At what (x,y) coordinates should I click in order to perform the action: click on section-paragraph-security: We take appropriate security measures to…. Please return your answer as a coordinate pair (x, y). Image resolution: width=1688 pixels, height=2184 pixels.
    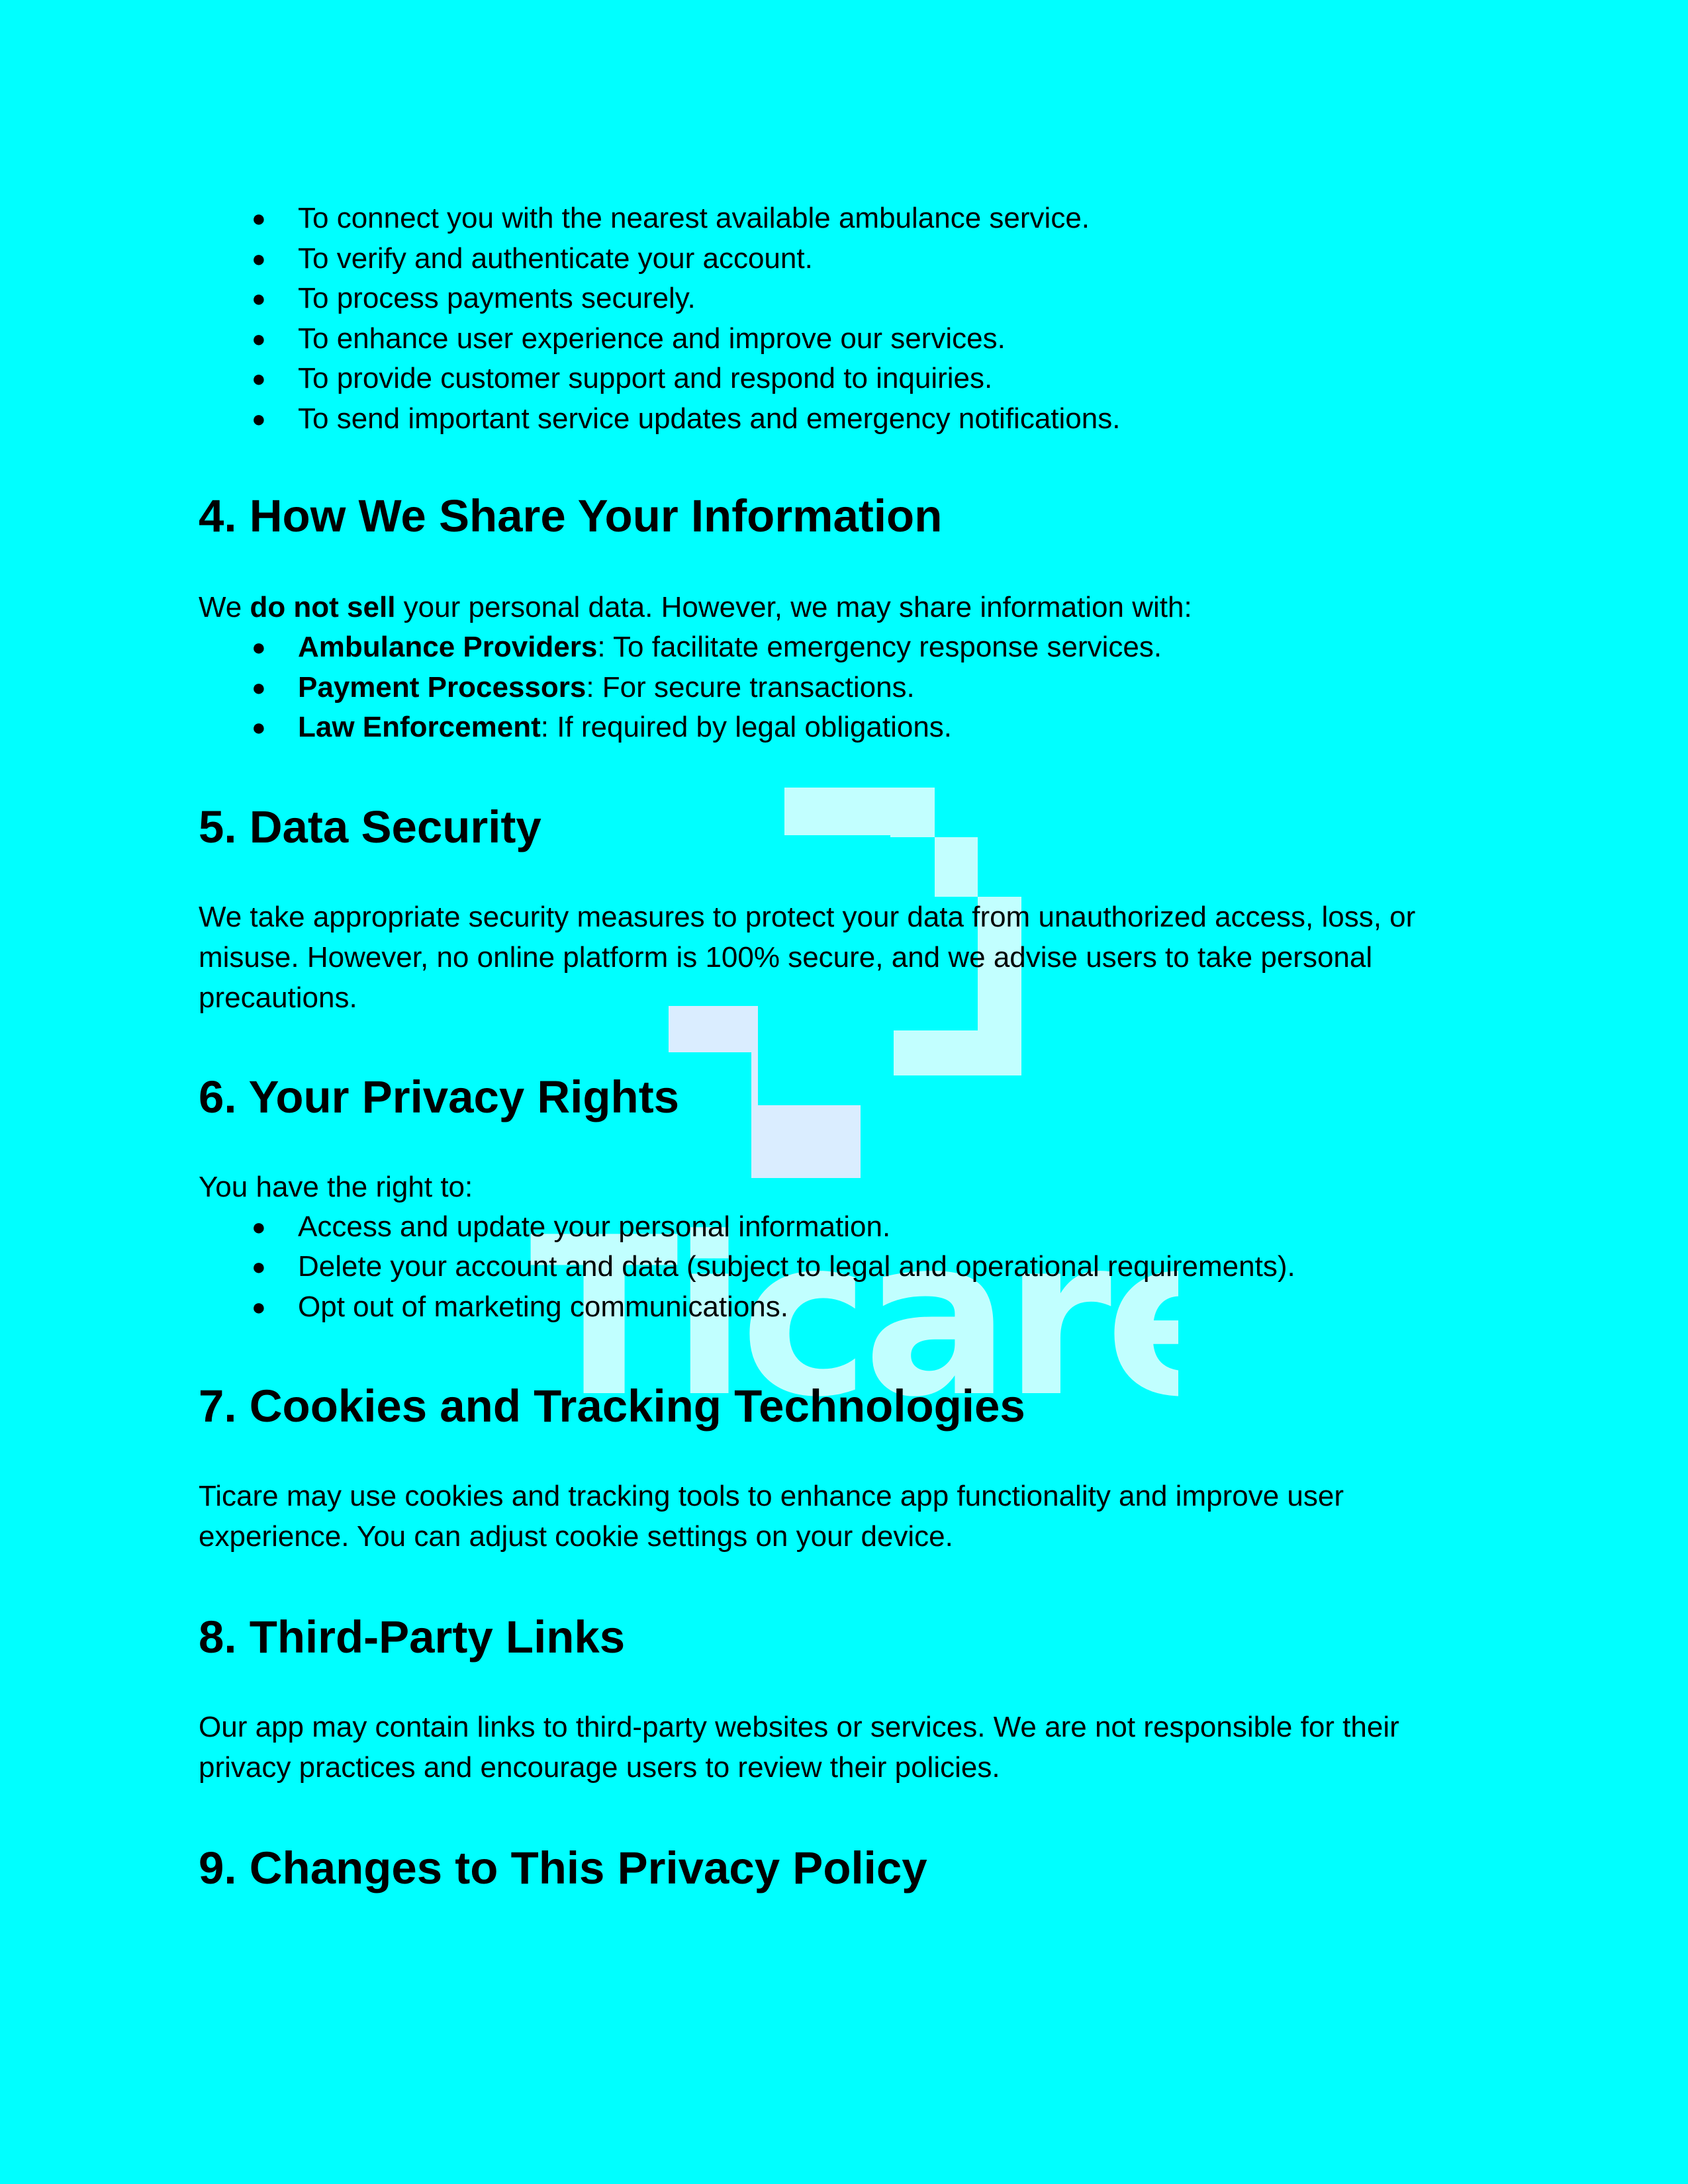
    Looking at the image, I should click on (807, 957).